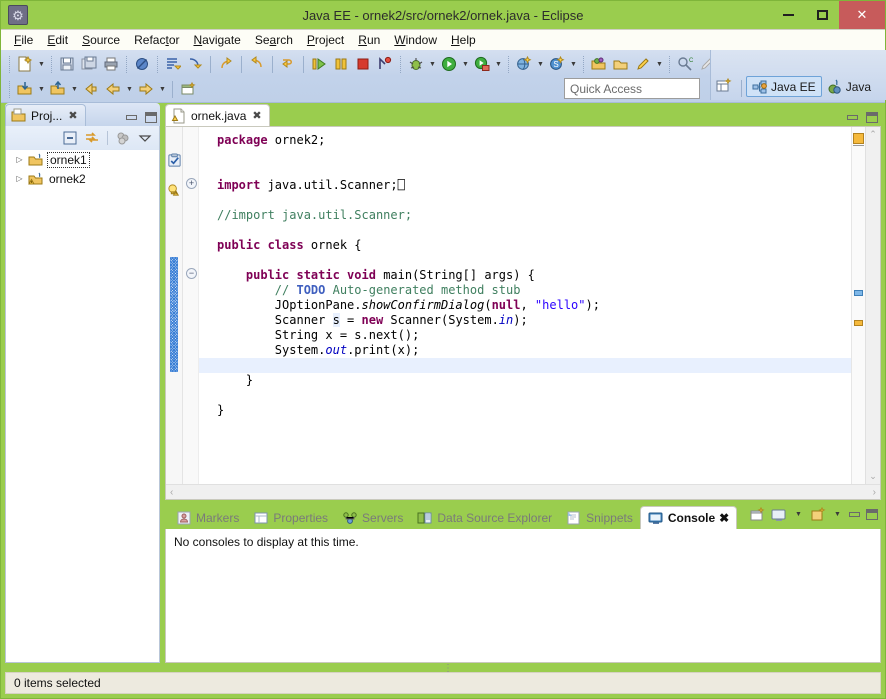 This screenshot has width=886, height=699. Describe the element at coordinates (188, 89) in the screenshot. I see `new-java-class-icon` at that location.